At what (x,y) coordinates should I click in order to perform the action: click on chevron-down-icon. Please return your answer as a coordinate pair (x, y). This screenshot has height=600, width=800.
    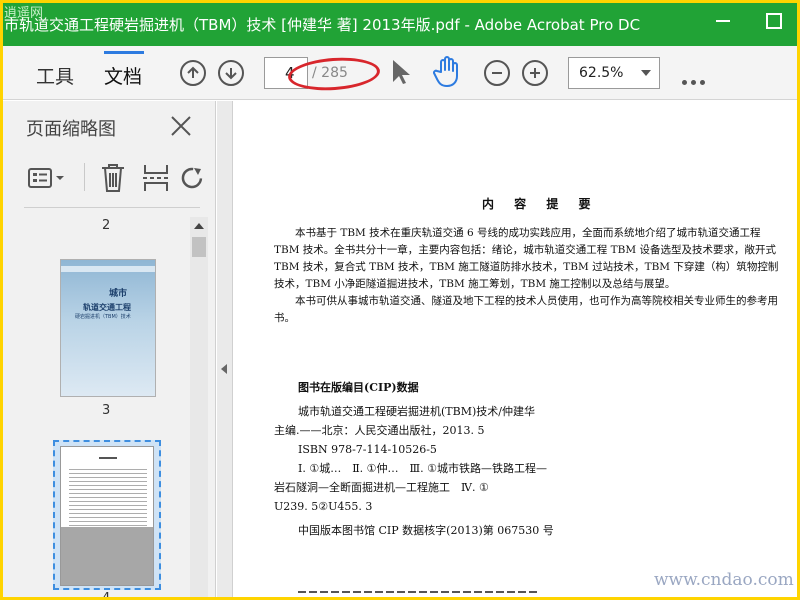
    Looking at the image, I should click on (646, 73).